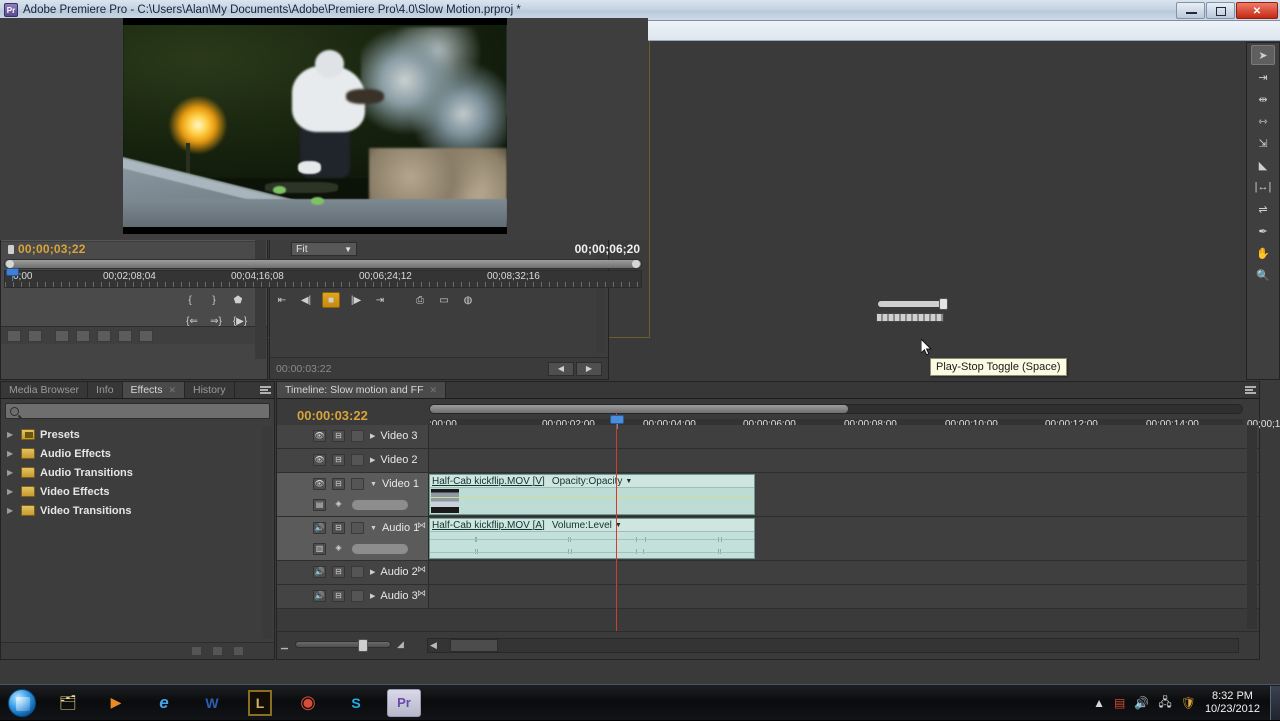  Describe the element at coordinates (589, 368) in the screenshot. I see `next-keyframe-button: ▶` at that location.